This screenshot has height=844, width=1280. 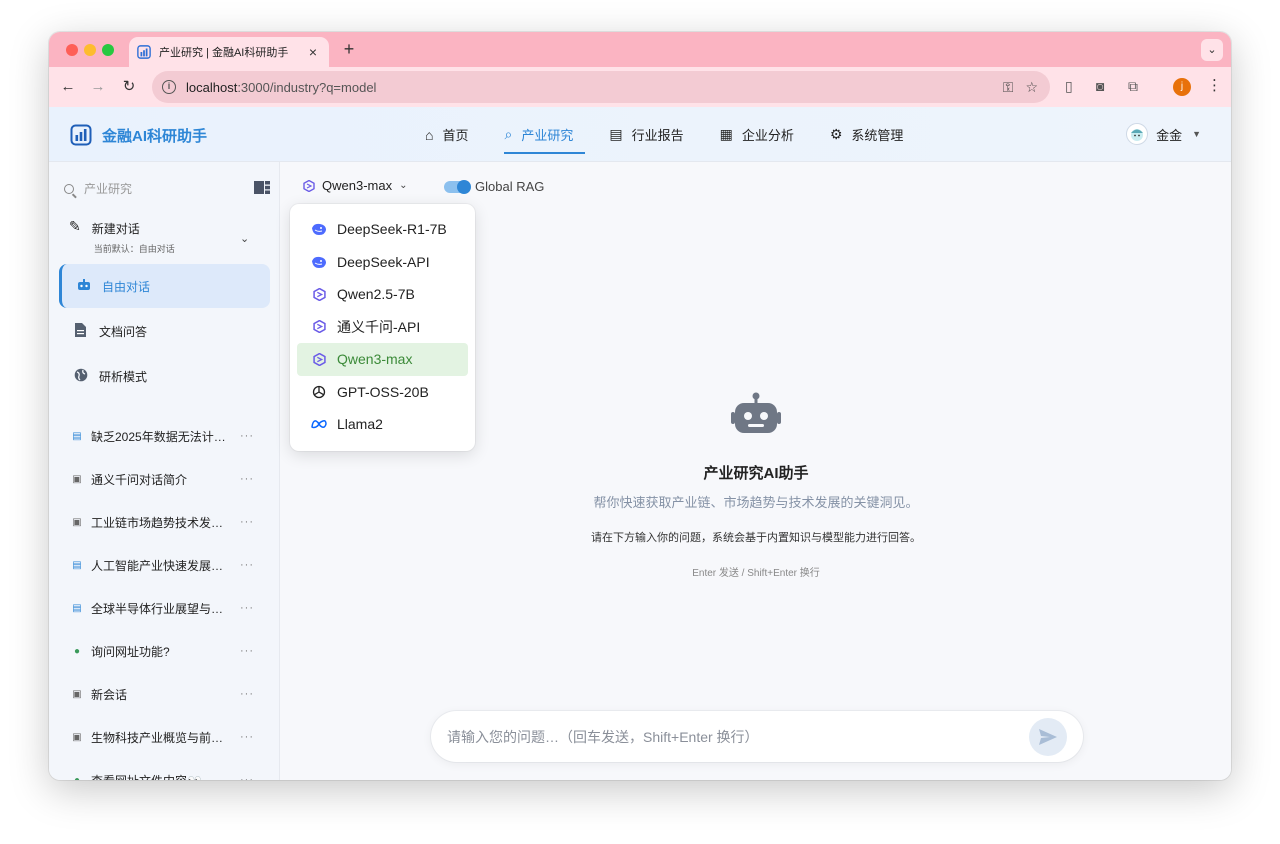 I want to click on app-logo: 金融AI科研助手, so click(x=138, y=135).